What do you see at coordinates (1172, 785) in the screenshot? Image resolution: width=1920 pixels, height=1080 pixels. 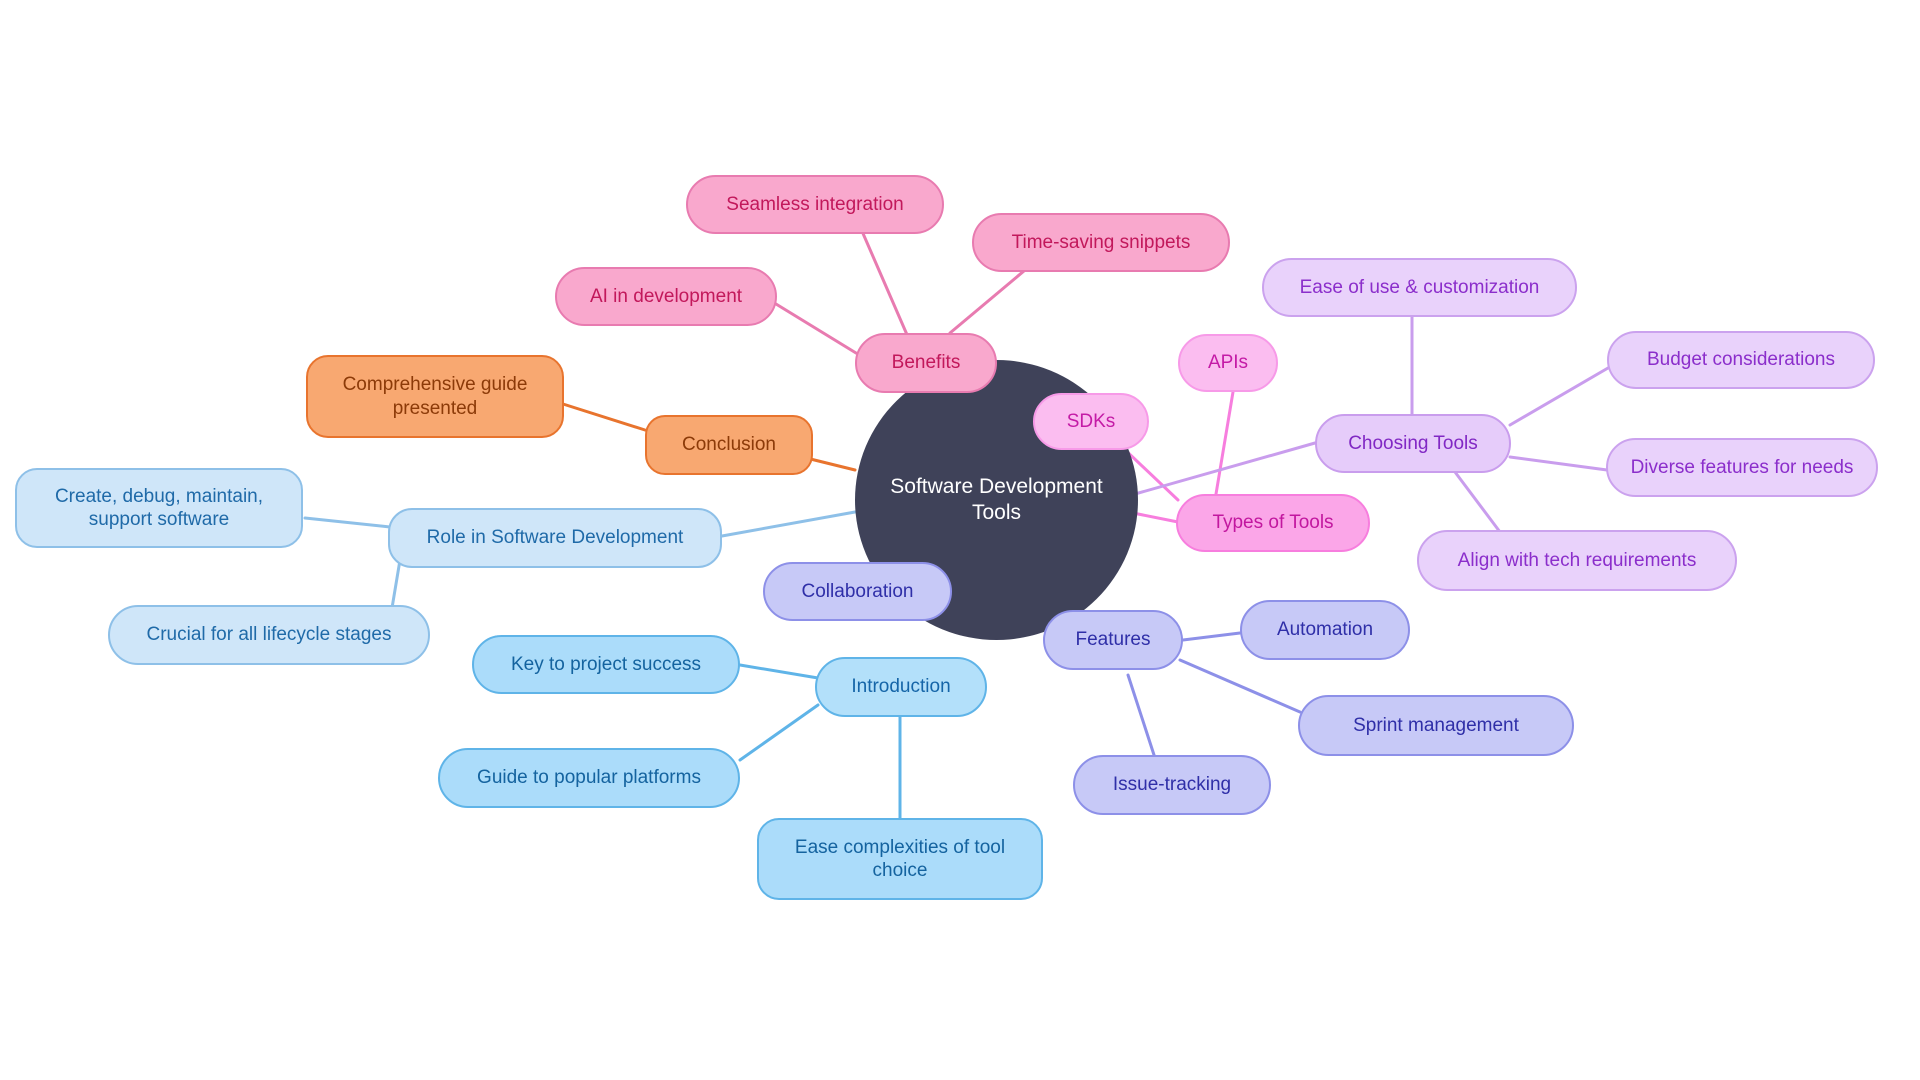 I see `node-issue-tracking: Issue-tracking` at bounding box center [1172, 785].